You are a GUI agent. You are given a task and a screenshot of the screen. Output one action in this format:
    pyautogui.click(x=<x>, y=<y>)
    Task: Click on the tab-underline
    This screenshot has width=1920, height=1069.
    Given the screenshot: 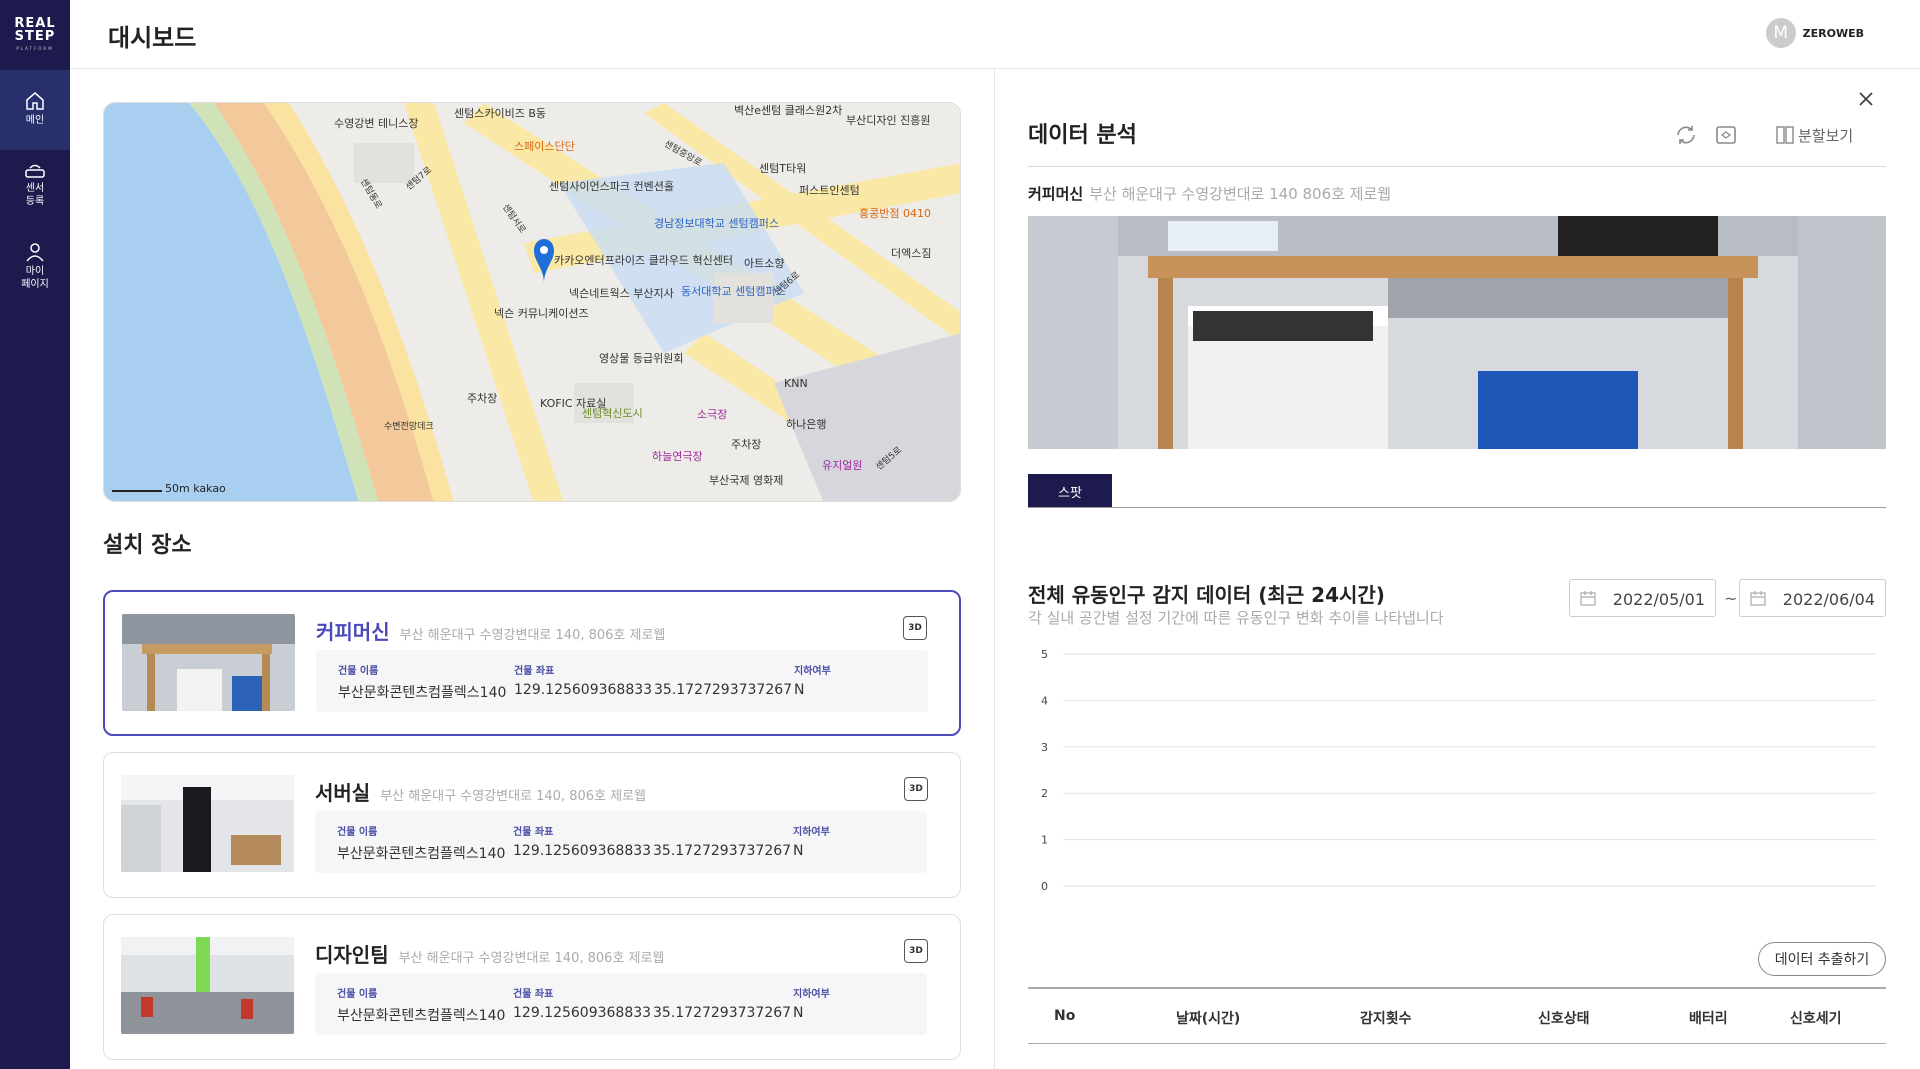 What is the action you would take?
    pyautogui.click(x=1457, y=507)
    